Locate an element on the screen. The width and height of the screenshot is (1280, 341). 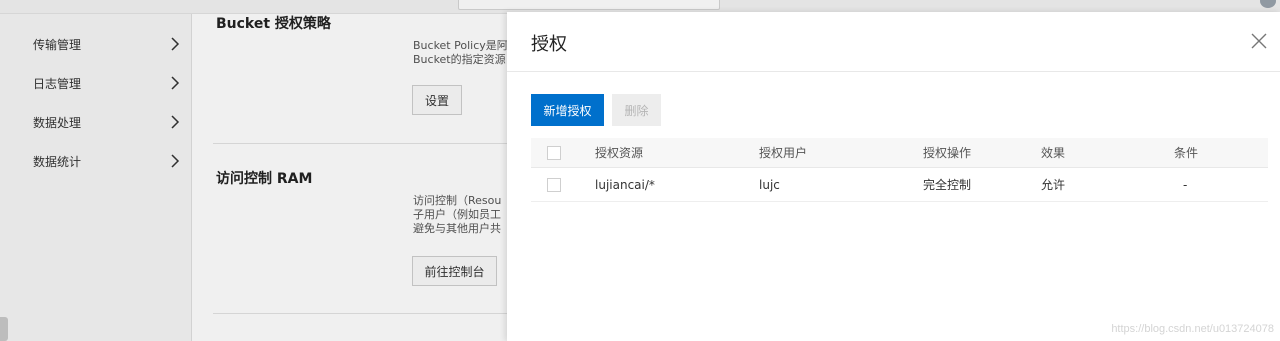
condition-cell: - is located at coordinates (1185, 184).